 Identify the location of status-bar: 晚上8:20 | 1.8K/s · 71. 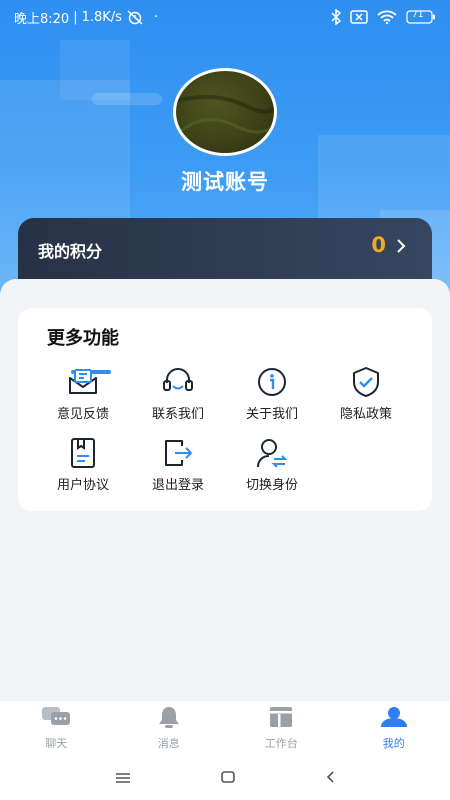
(225, 17).